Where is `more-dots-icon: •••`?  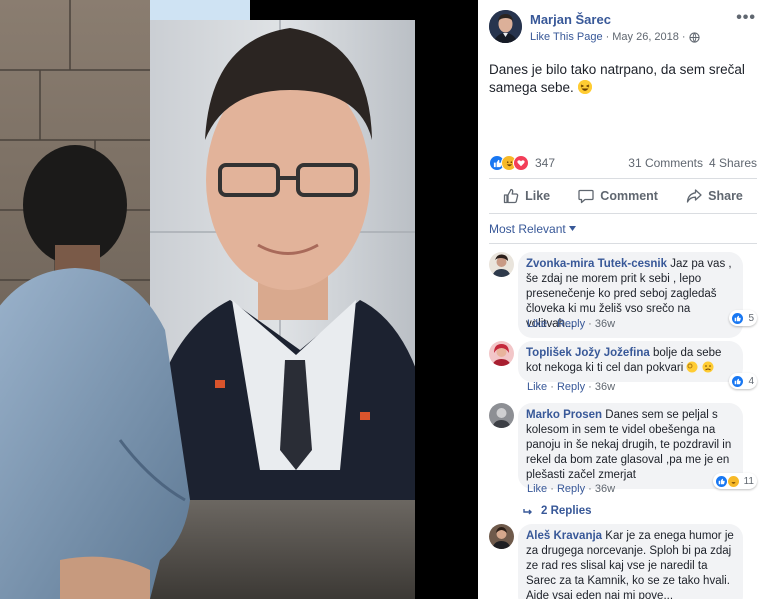 more-dots-icon: ••• is located at coordinates (746, 18).